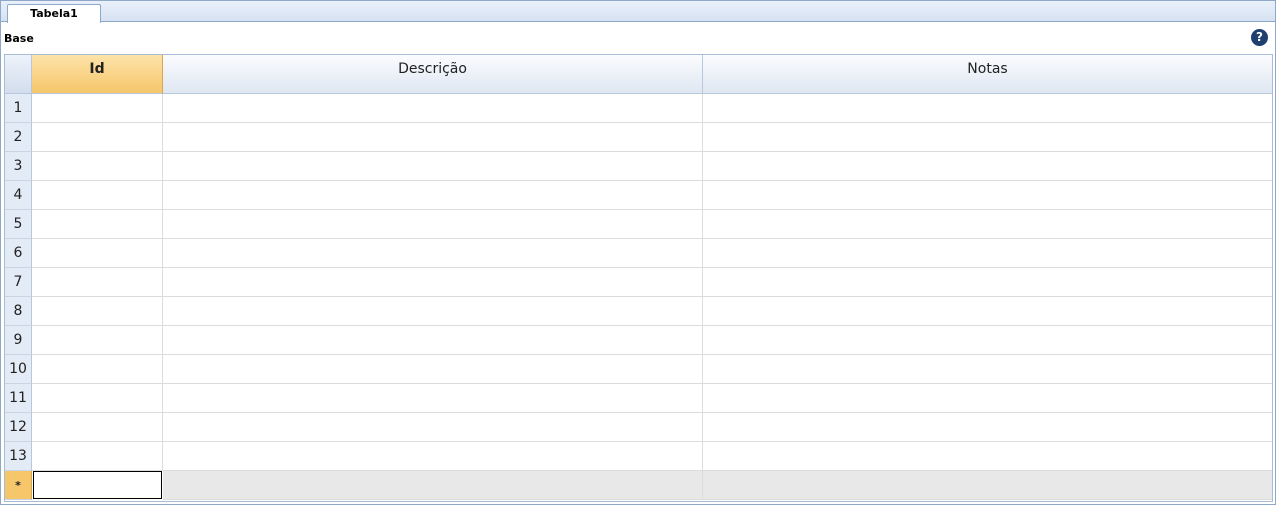 The height and width of the screenshot is (505, 1276). I want to click on row-header: 9, so click(18, 340).